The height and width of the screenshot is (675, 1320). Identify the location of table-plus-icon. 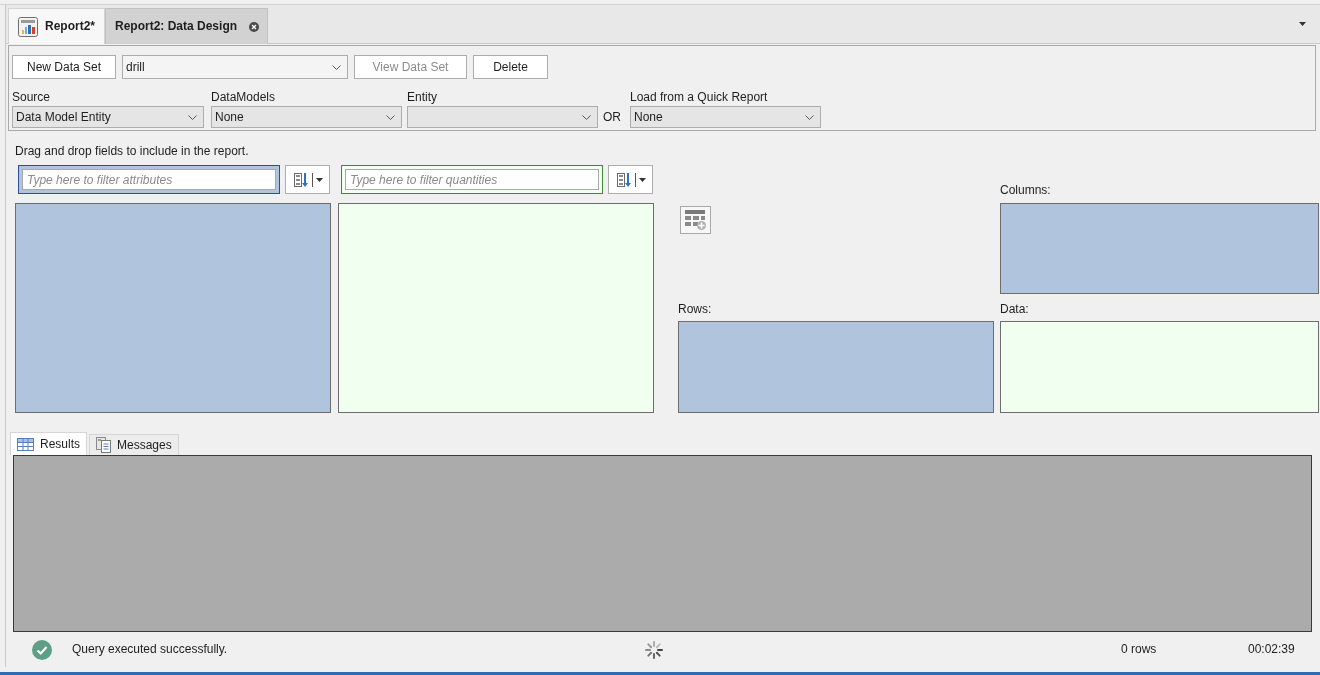
(695, 220).